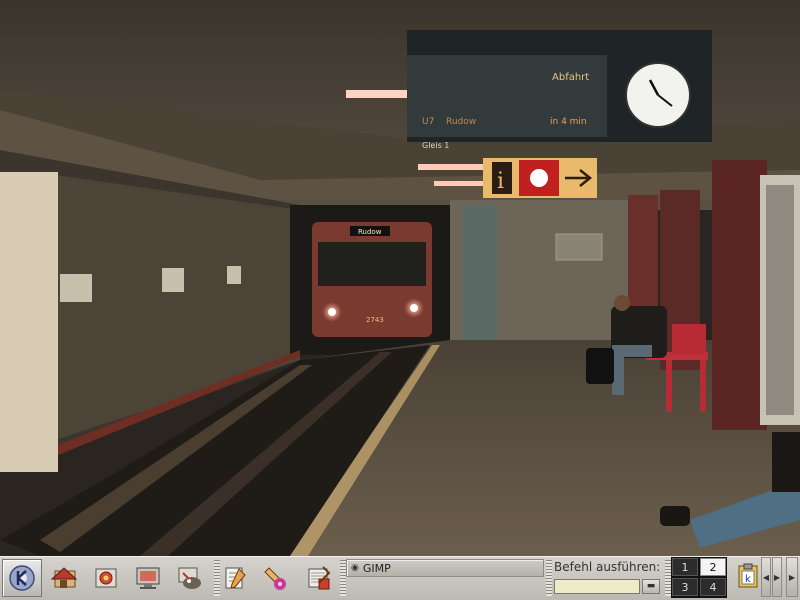  I want to click on arrow-left-icon: ◀, so click(766, 577).